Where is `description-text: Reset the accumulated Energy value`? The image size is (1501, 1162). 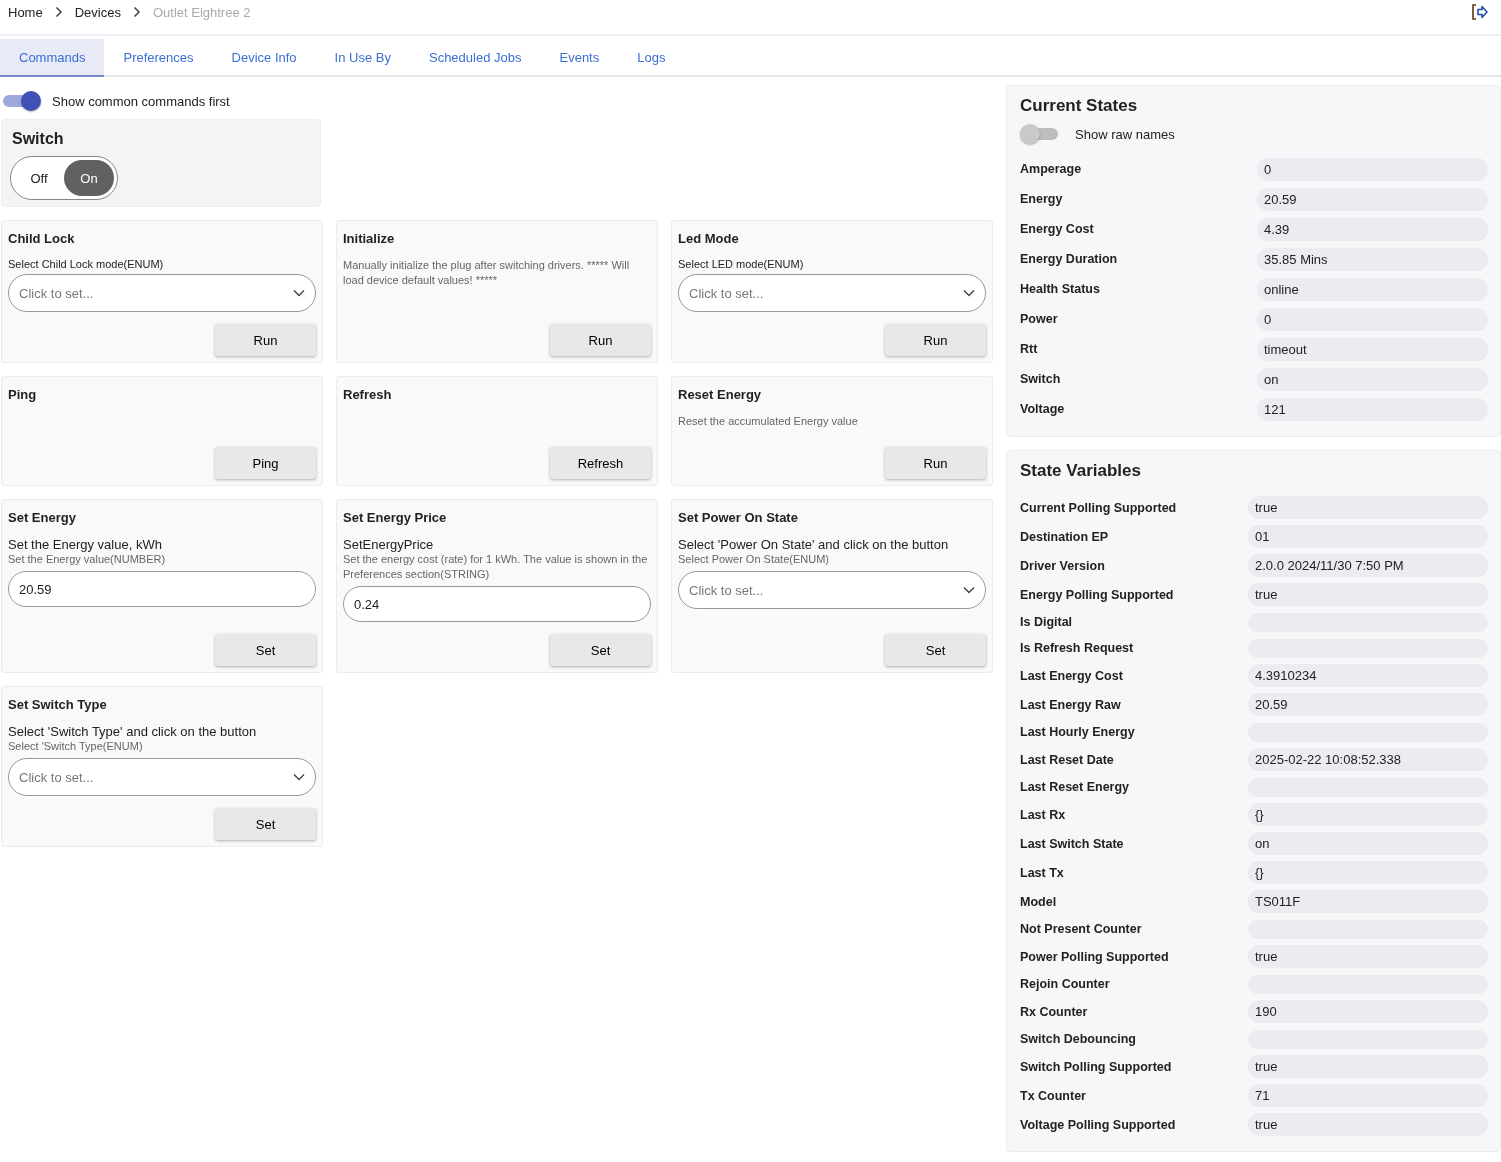 description-text: Reset the accumulated Energy value is located at coordinates (768, 421).